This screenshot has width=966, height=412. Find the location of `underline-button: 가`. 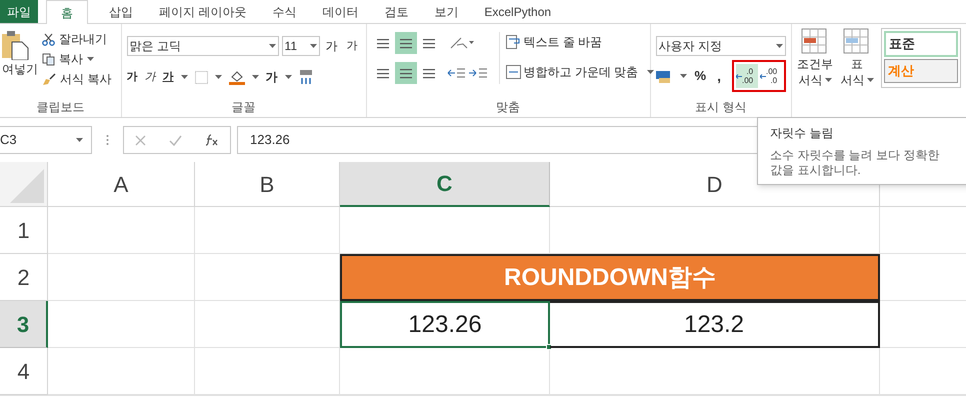

underline-button: 가 is located at coordinates (168, 77).